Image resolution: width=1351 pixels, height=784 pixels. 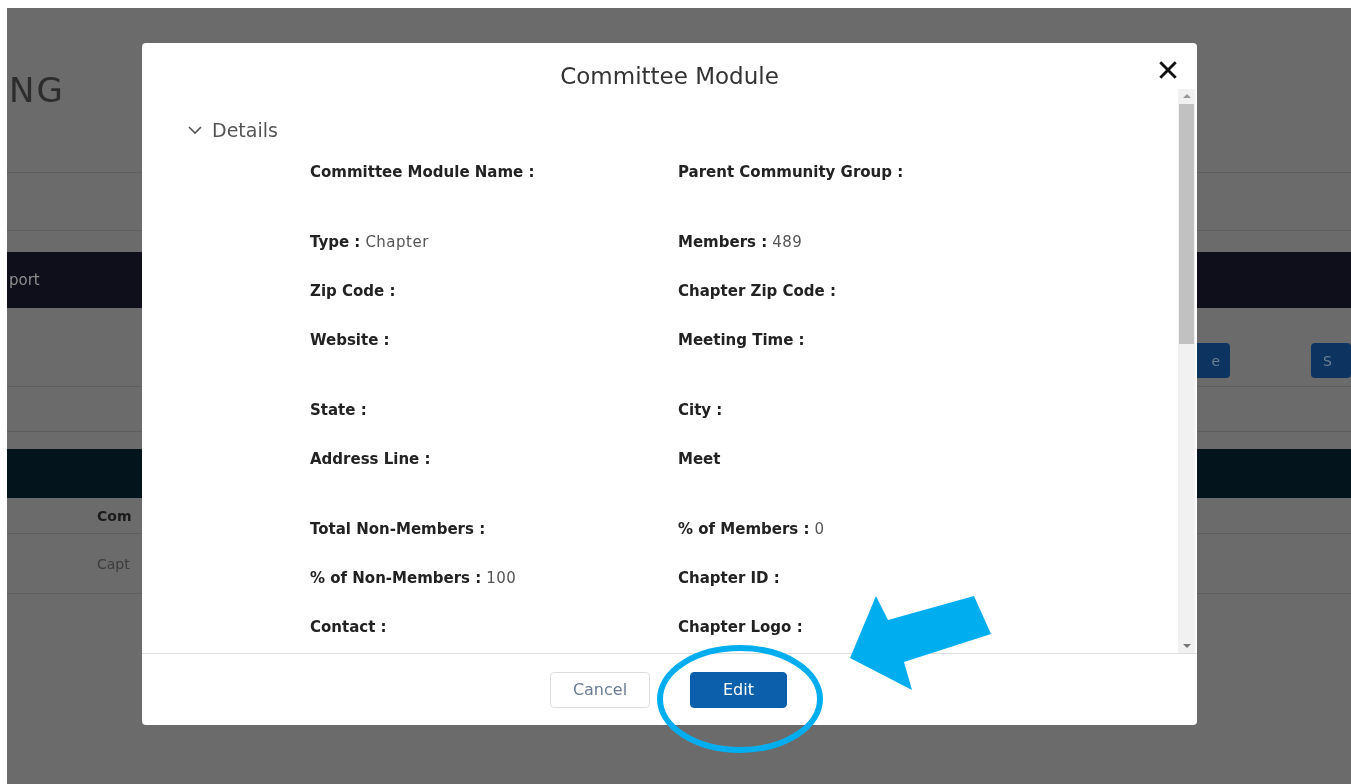 I want to click on field-value: Chapter, so click(x=397, y=243).